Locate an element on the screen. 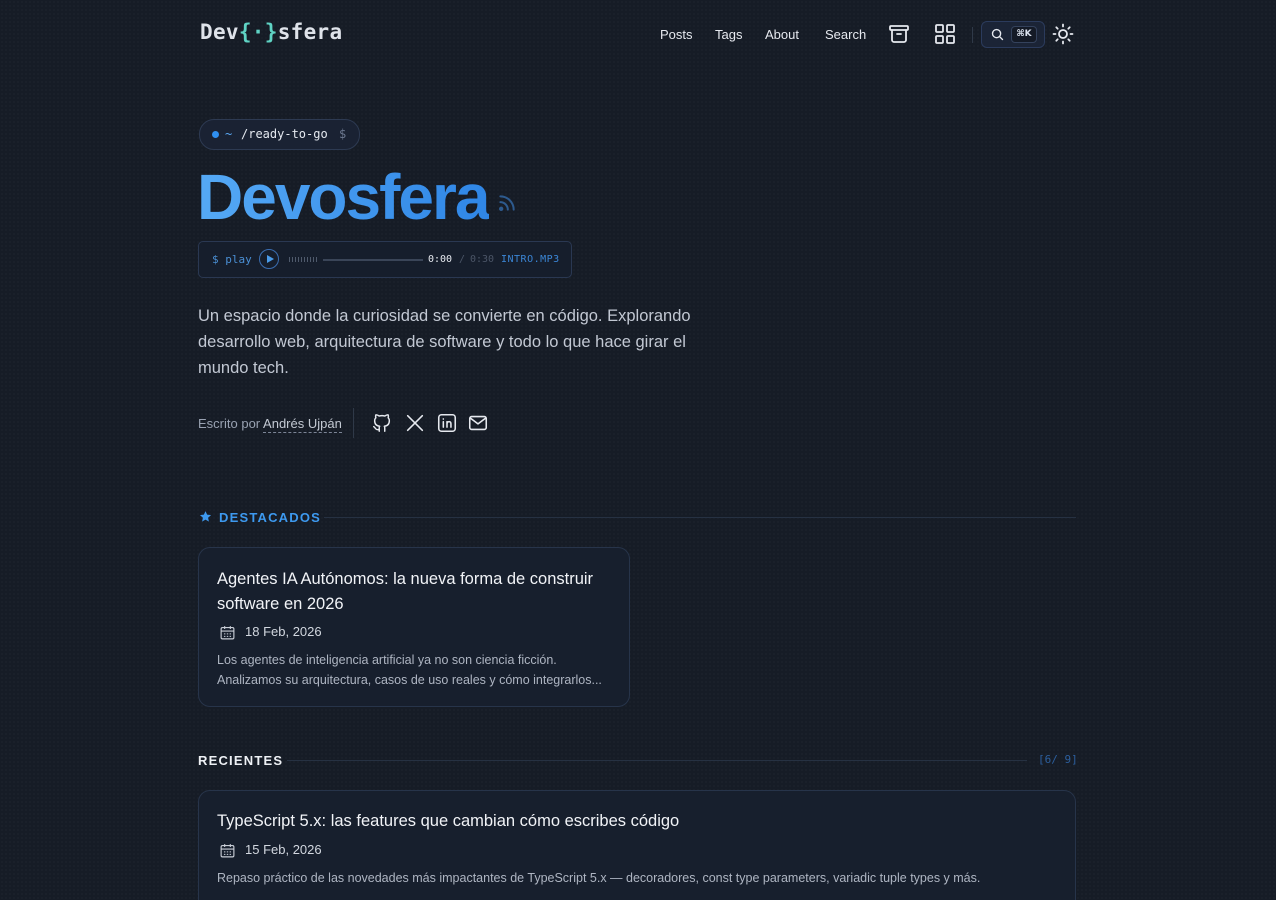 This screenshot has width=1276, height=900. sun-icon is located at coordinates (1063, 34).